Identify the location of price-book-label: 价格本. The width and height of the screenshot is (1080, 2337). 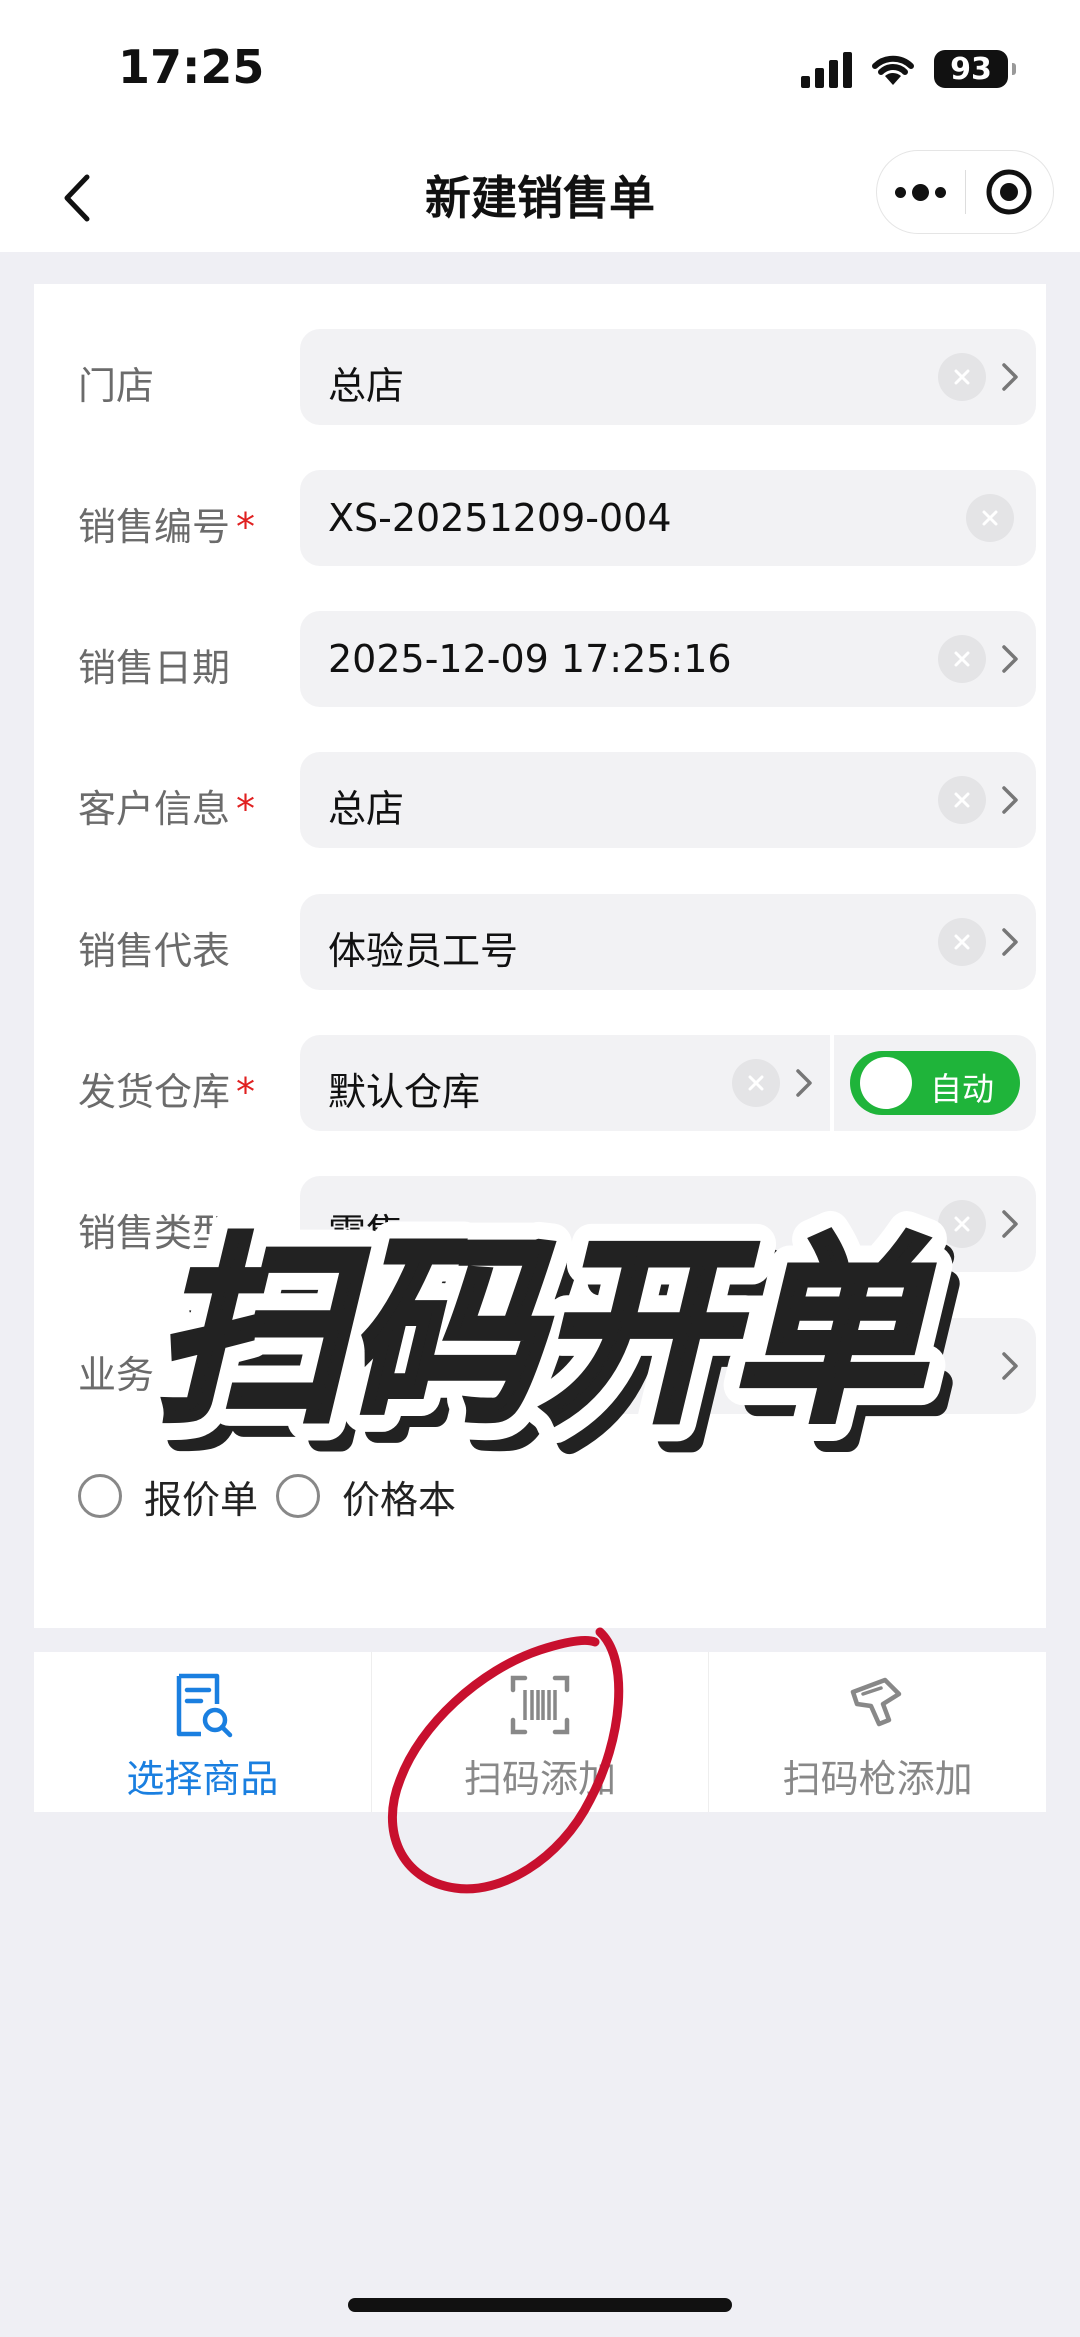
(399, 1499).